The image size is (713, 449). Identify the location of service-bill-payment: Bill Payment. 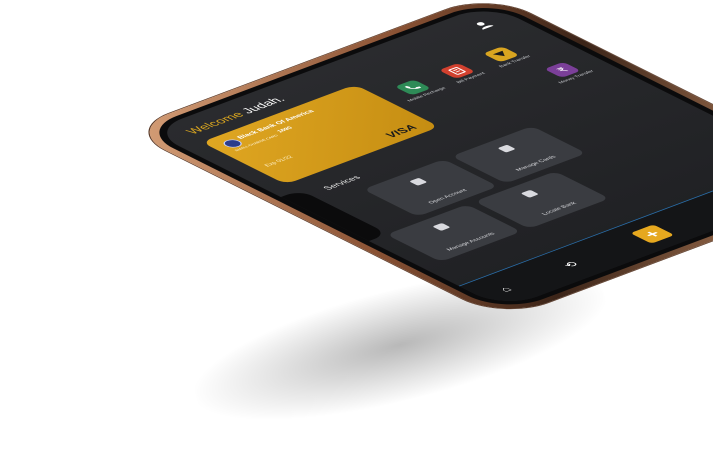
(461, 73).